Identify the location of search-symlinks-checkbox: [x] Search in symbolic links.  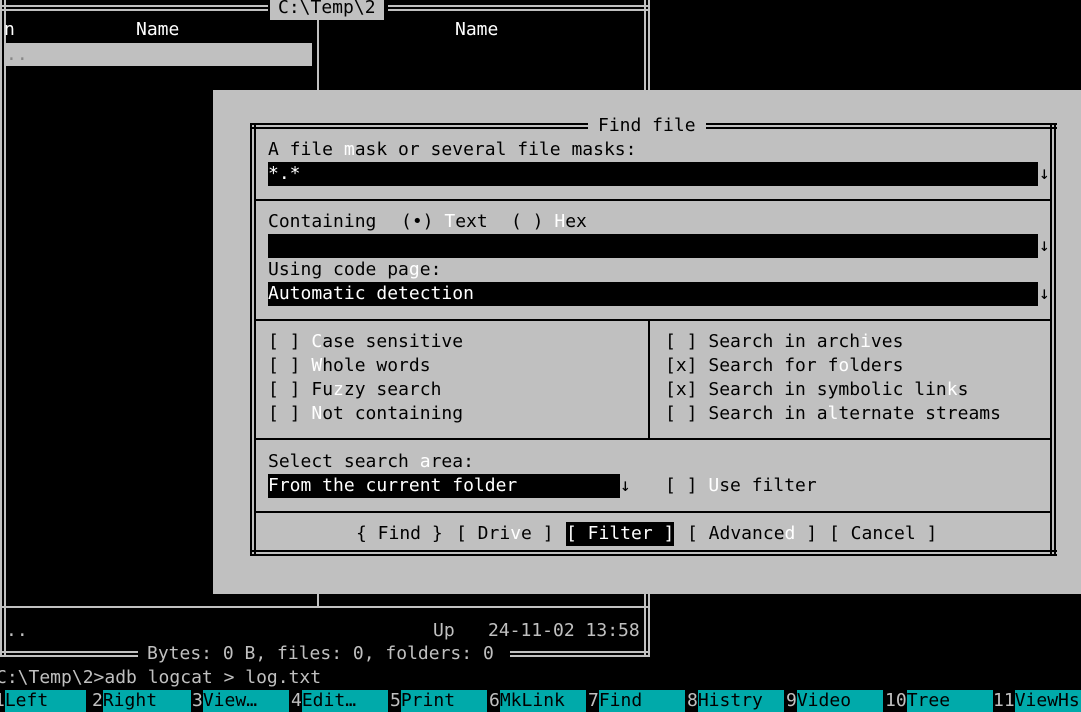
(816, 390).